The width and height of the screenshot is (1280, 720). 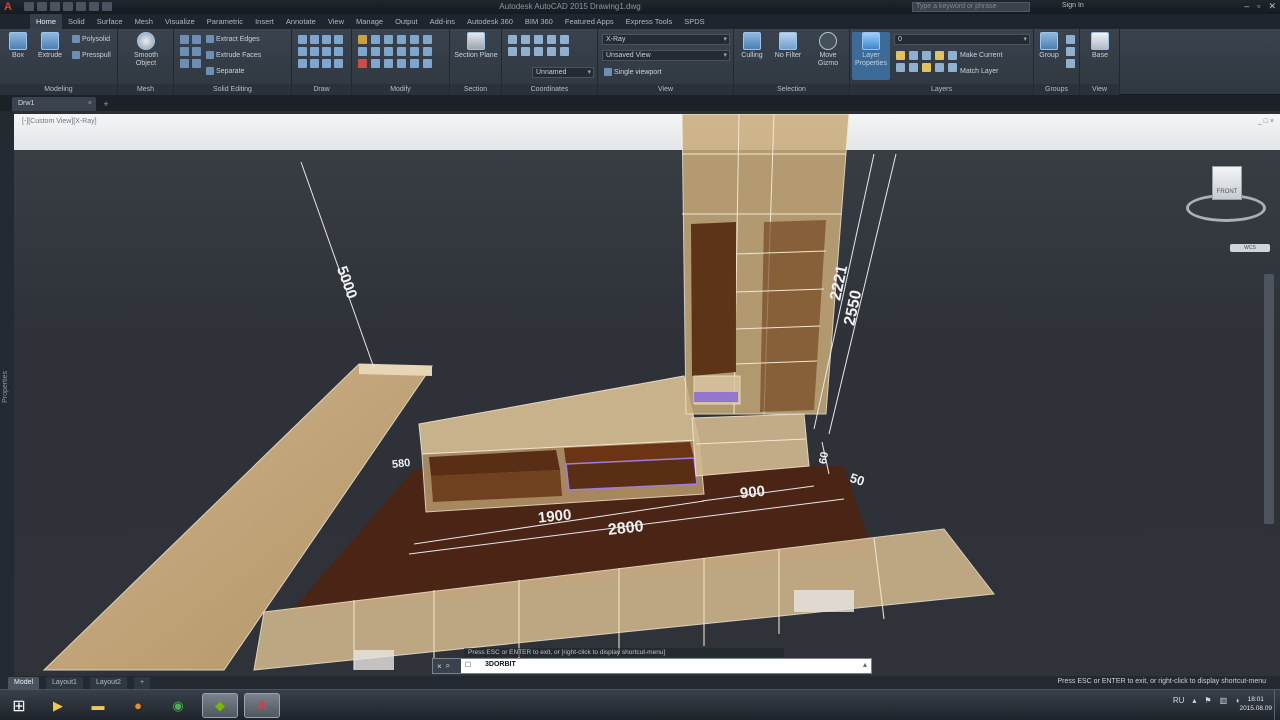 What do you see at coordinates (1246, 6) in the screenshot?
I see `minimize-icon: –` at bounding box center [1246, 6].